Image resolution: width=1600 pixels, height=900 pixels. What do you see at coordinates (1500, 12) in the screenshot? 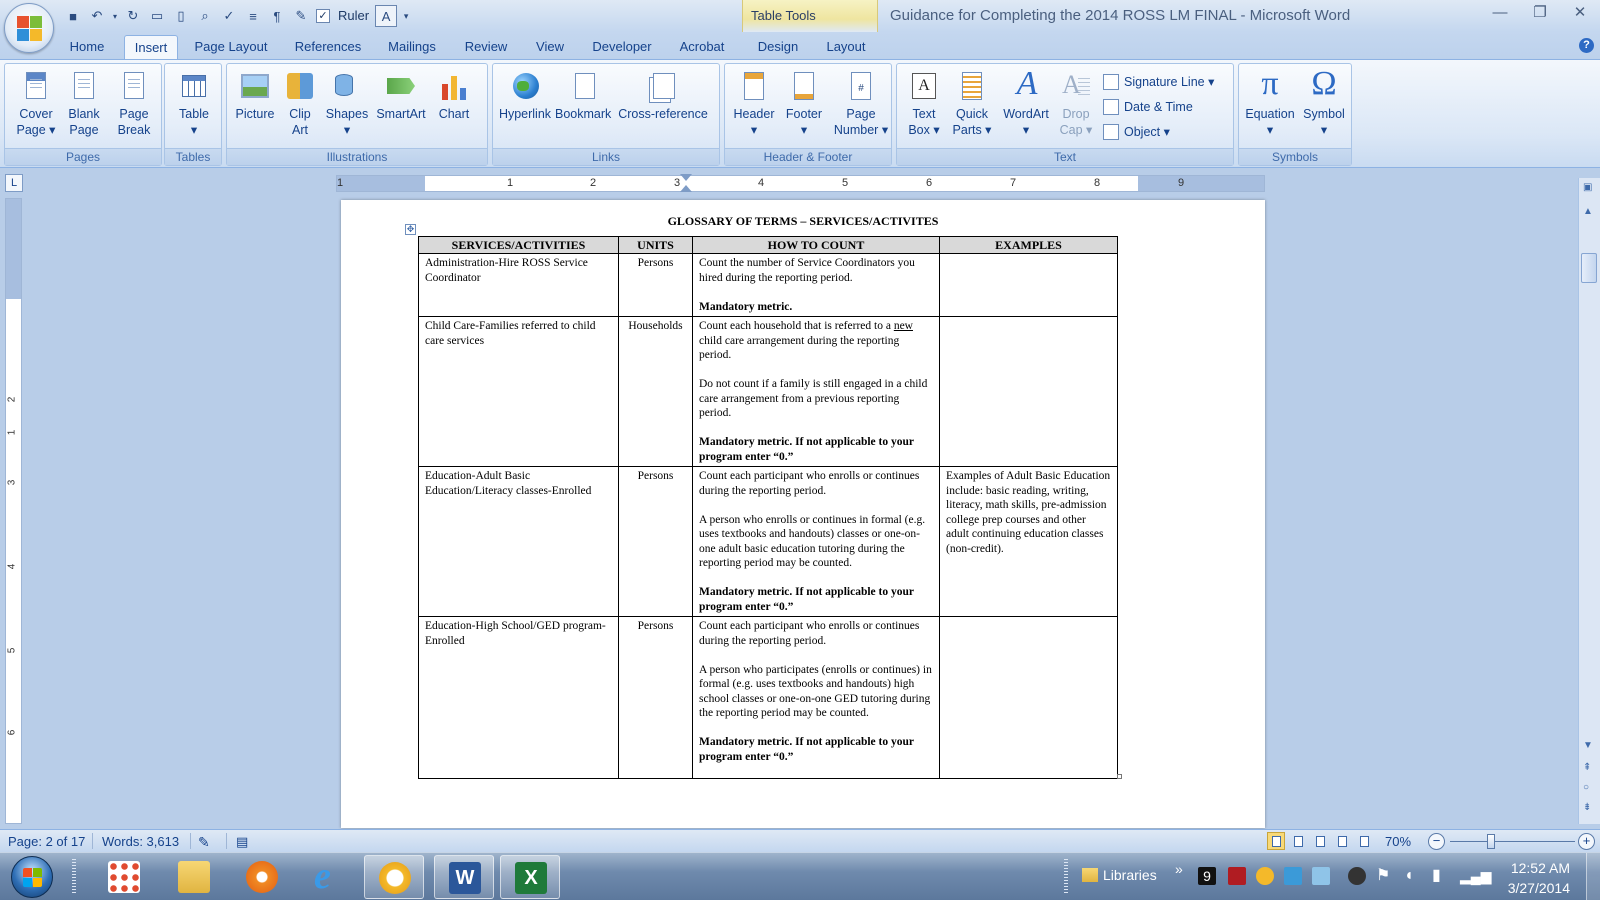
I see `minimize-icon: —` at bounding box center [1500, 12].